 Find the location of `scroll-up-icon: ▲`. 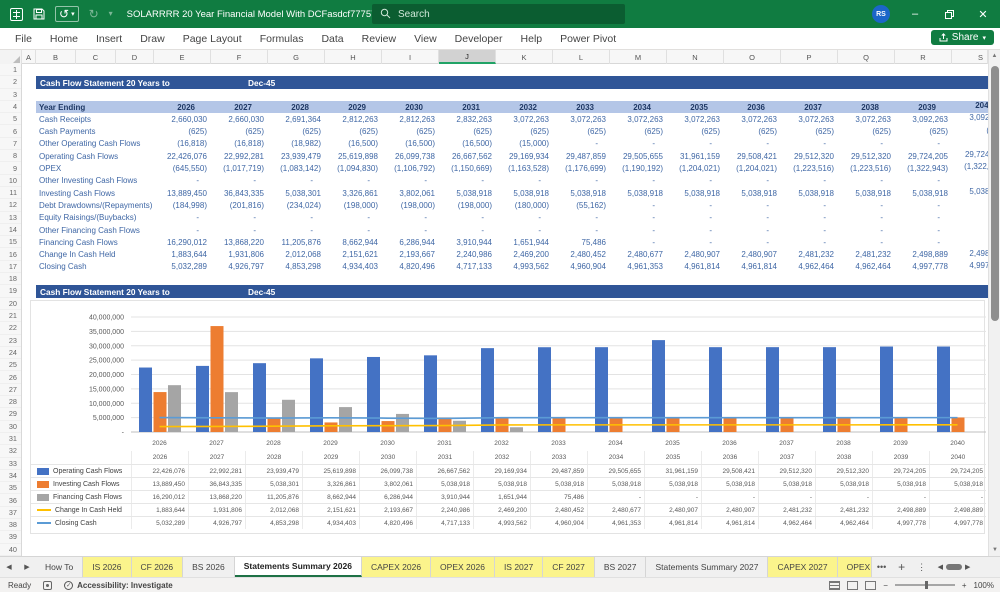

scroll-up-icon: ▲ is located at coordinates (994, 56).